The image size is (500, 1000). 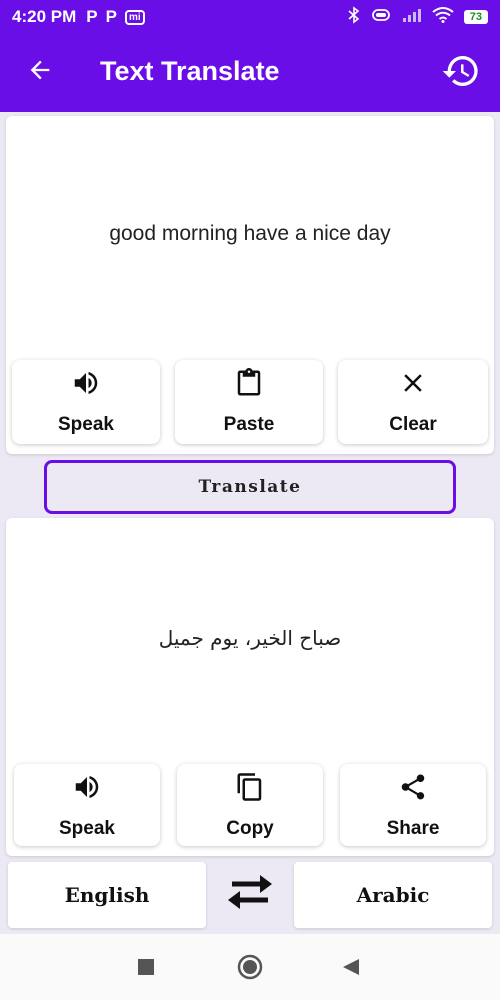 What do you see at coordinates (413, 402) in the screenshot?
I see `clear-button: Clear` at bounding box center [413, 402].